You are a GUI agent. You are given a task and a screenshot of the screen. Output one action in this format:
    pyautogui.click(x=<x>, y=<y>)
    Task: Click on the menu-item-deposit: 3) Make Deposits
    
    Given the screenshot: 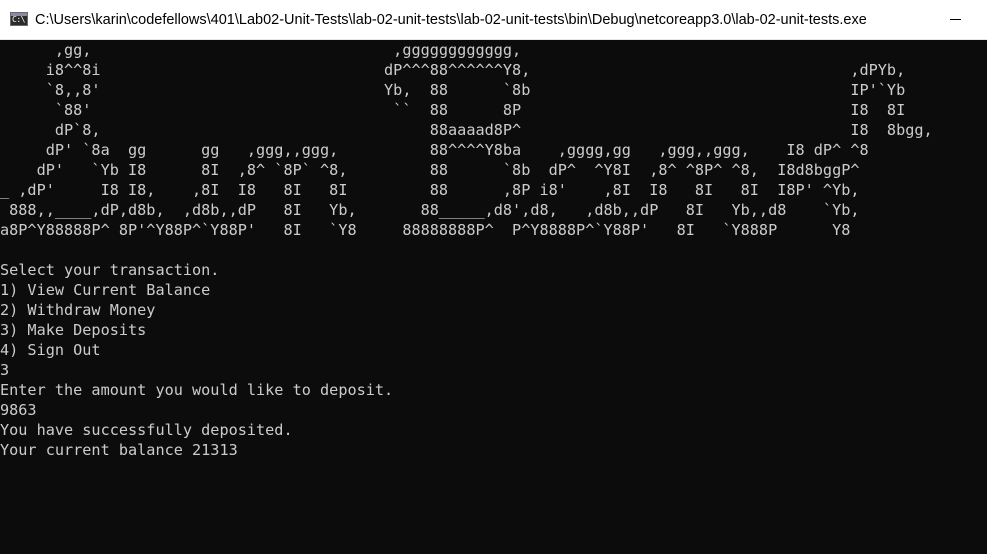 What is the action you would take?
    pyautogui.click(x=73, y=330)
    